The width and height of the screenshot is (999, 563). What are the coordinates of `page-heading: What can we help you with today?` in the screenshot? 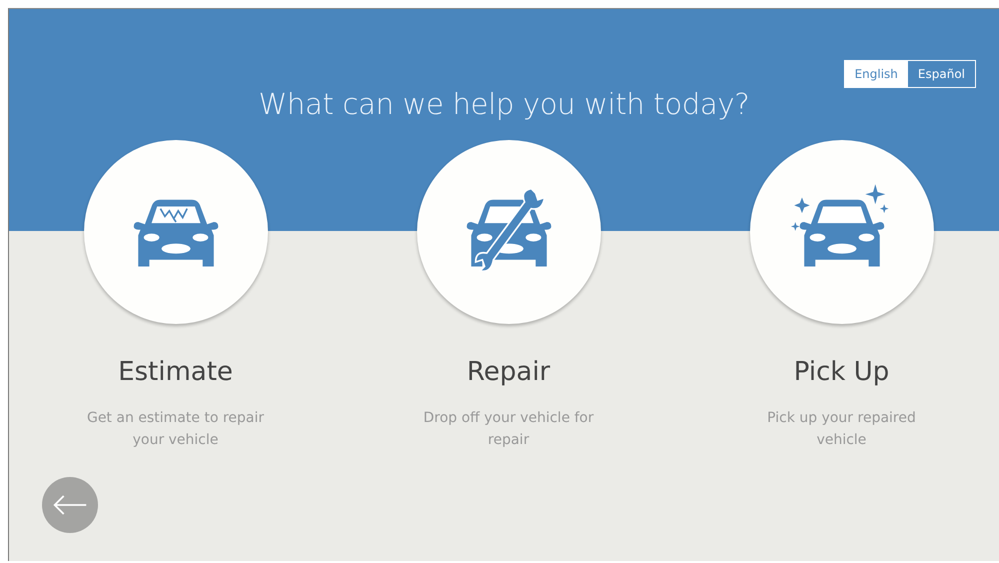 It's located at (504, 104).